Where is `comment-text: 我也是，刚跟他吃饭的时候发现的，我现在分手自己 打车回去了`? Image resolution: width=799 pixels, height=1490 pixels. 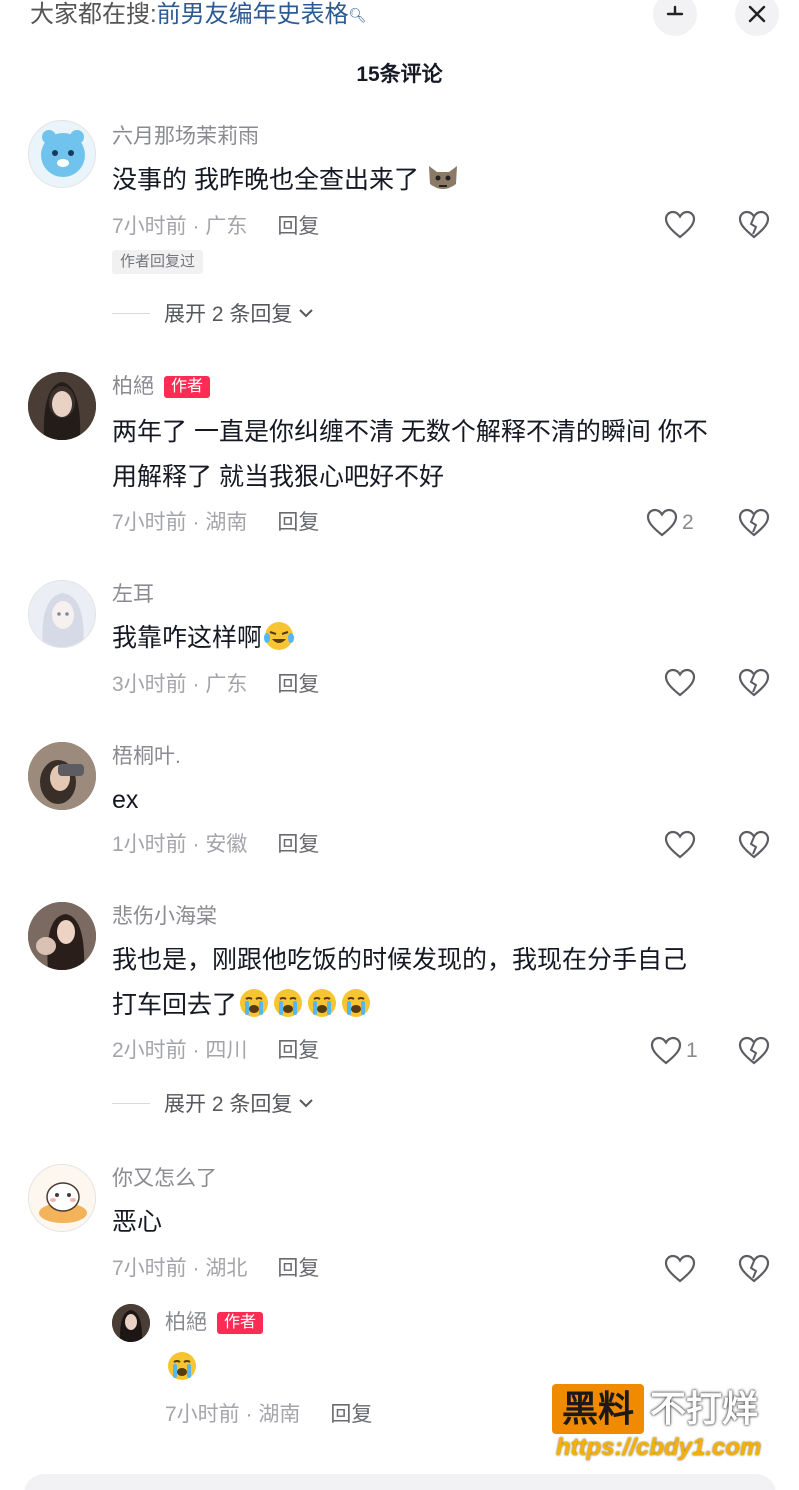
comment-text: 我也是，刚跟他吃饭的时候发现的，我现在分手自己 打车回去了 is located at coordinates (442, 983).